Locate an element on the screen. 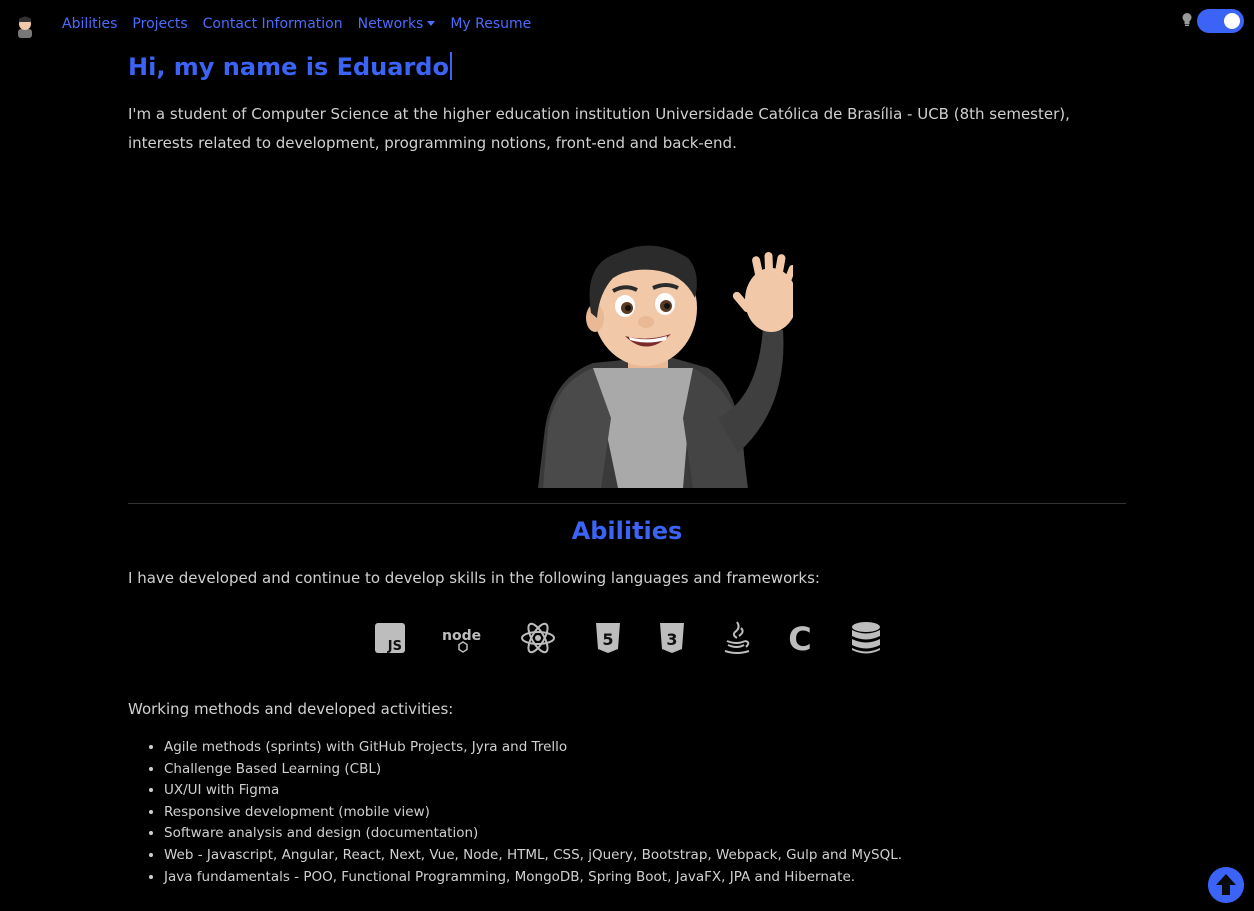  theme-toggle-switch is located at coordinates (1220, 21).